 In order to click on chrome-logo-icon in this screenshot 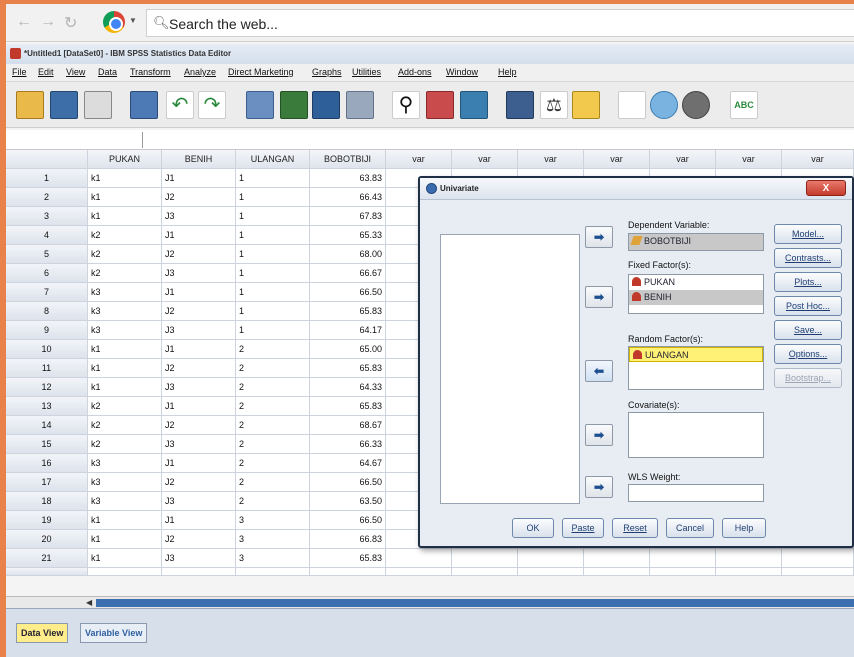, I will do `click(114, 22)`.